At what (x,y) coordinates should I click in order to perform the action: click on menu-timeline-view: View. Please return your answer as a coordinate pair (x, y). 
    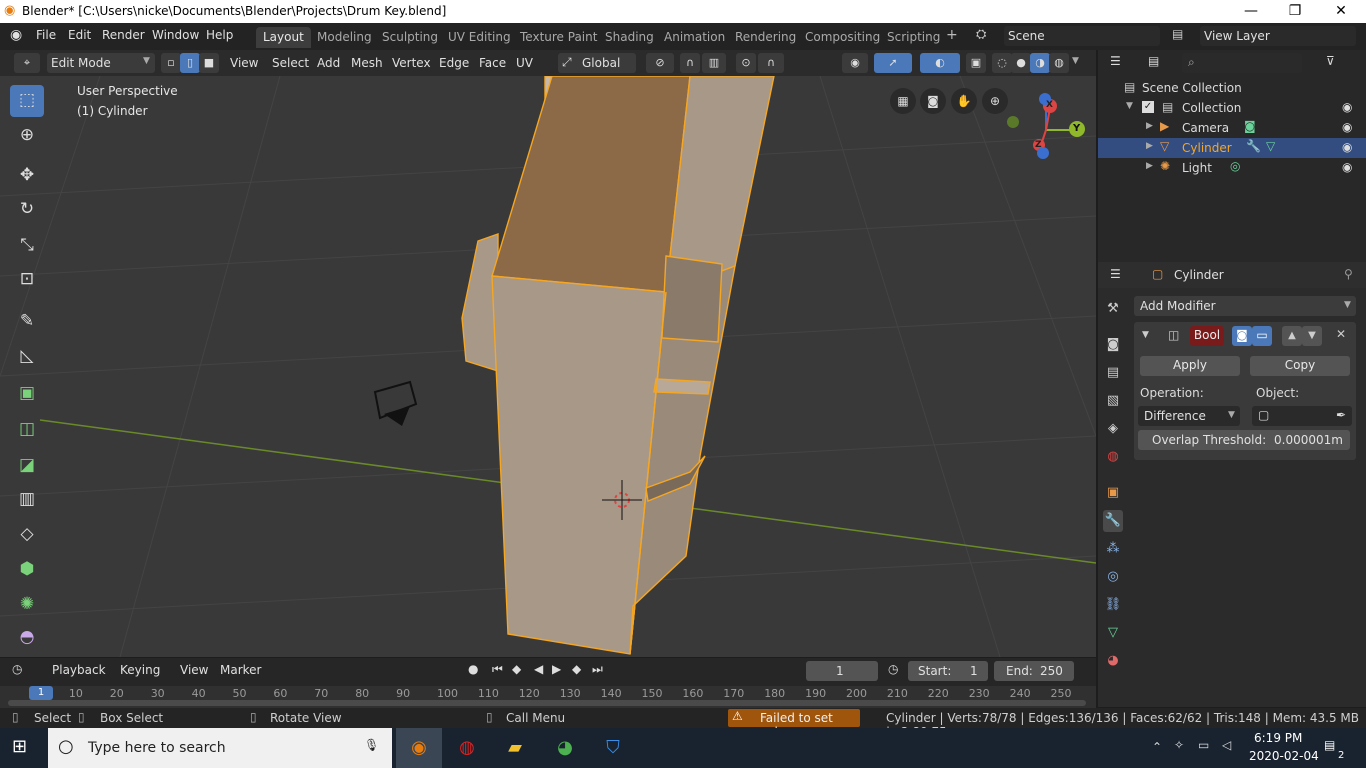
    Looking at the image, I should click on (194, 670).